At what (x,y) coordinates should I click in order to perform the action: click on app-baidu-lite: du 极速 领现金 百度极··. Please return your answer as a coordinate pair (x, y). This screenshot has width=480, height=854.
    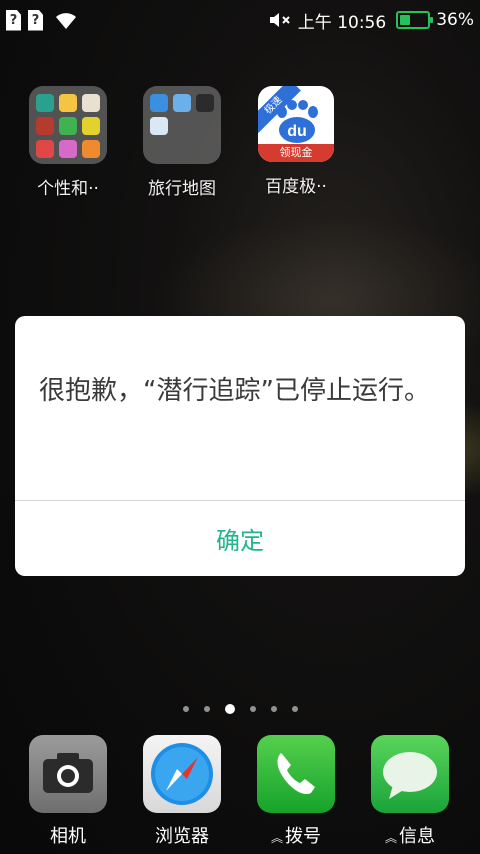
    Looking at the image, I should click on (296, 141).